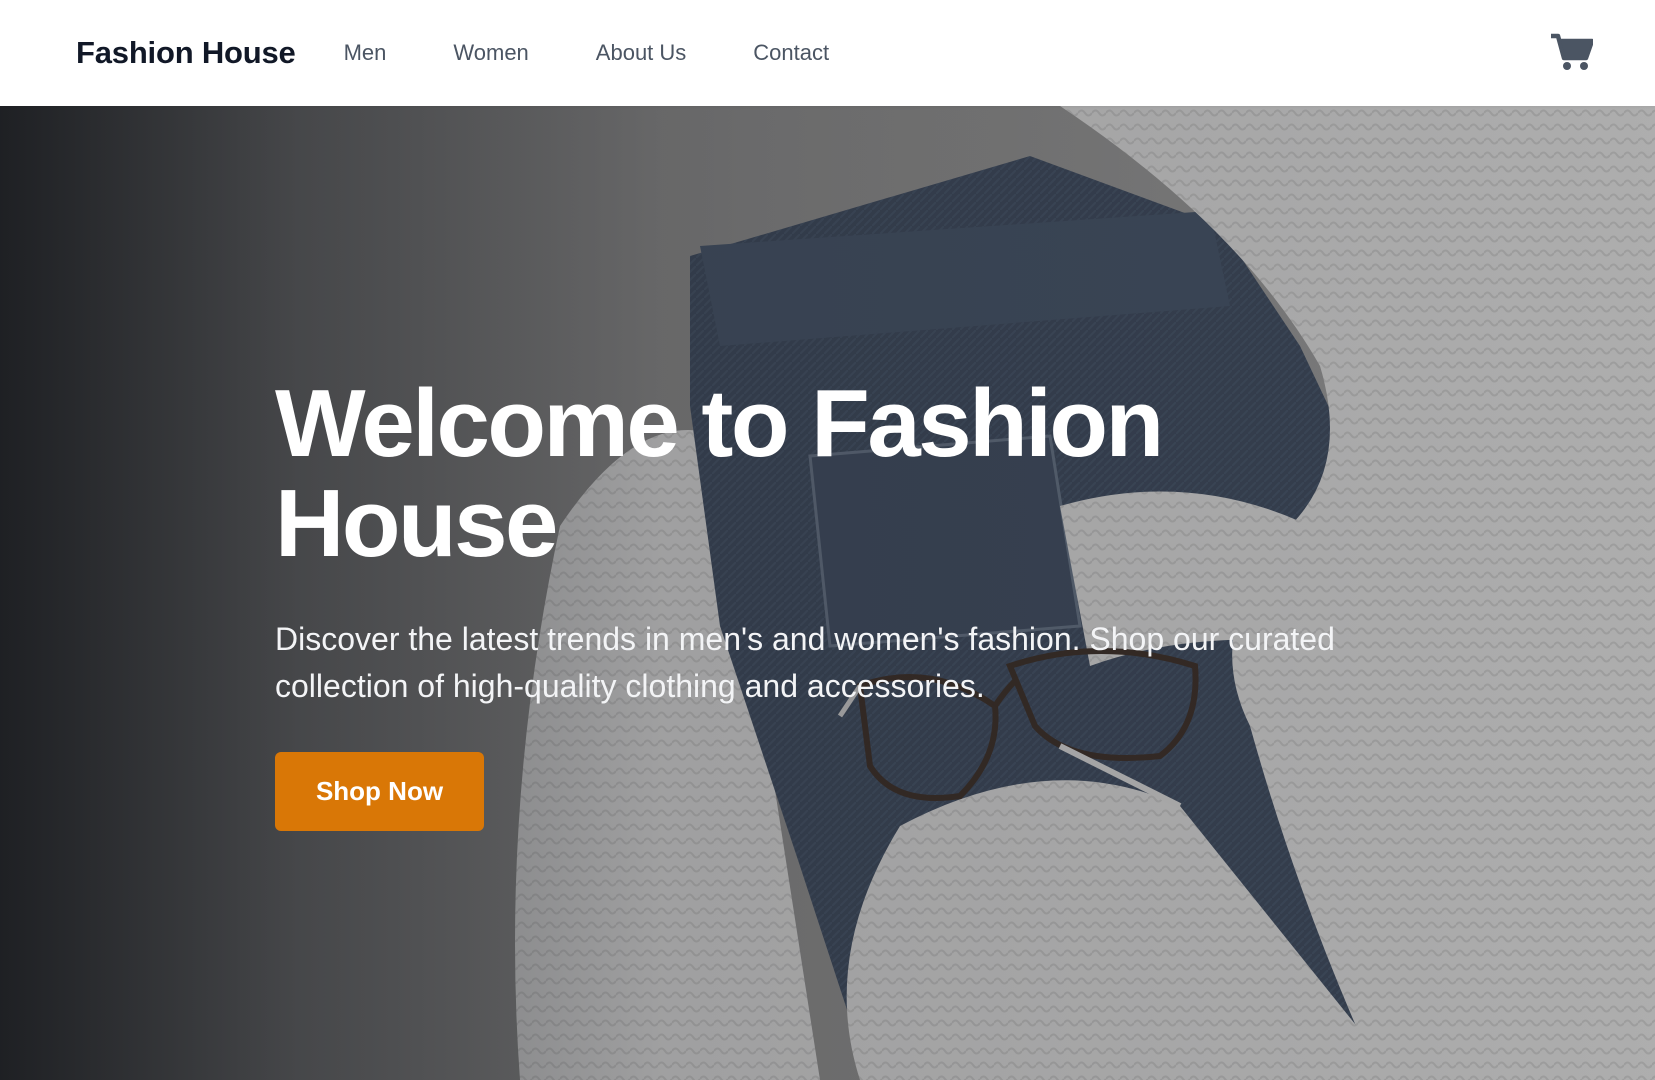 The image size is (1655, 1080). What do you see at coordinates (490, 53) in the screenshot?
I see `nav-link-women: Women` at bounding box center [490, 53].